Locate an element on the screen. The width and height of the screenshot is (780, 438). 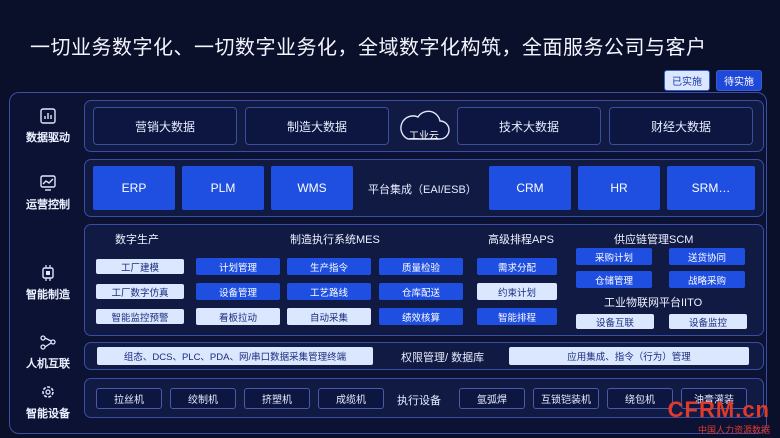
hmi-app-integration: 应用集成、指令（行为）管理 is located at coordinates (629, 356).